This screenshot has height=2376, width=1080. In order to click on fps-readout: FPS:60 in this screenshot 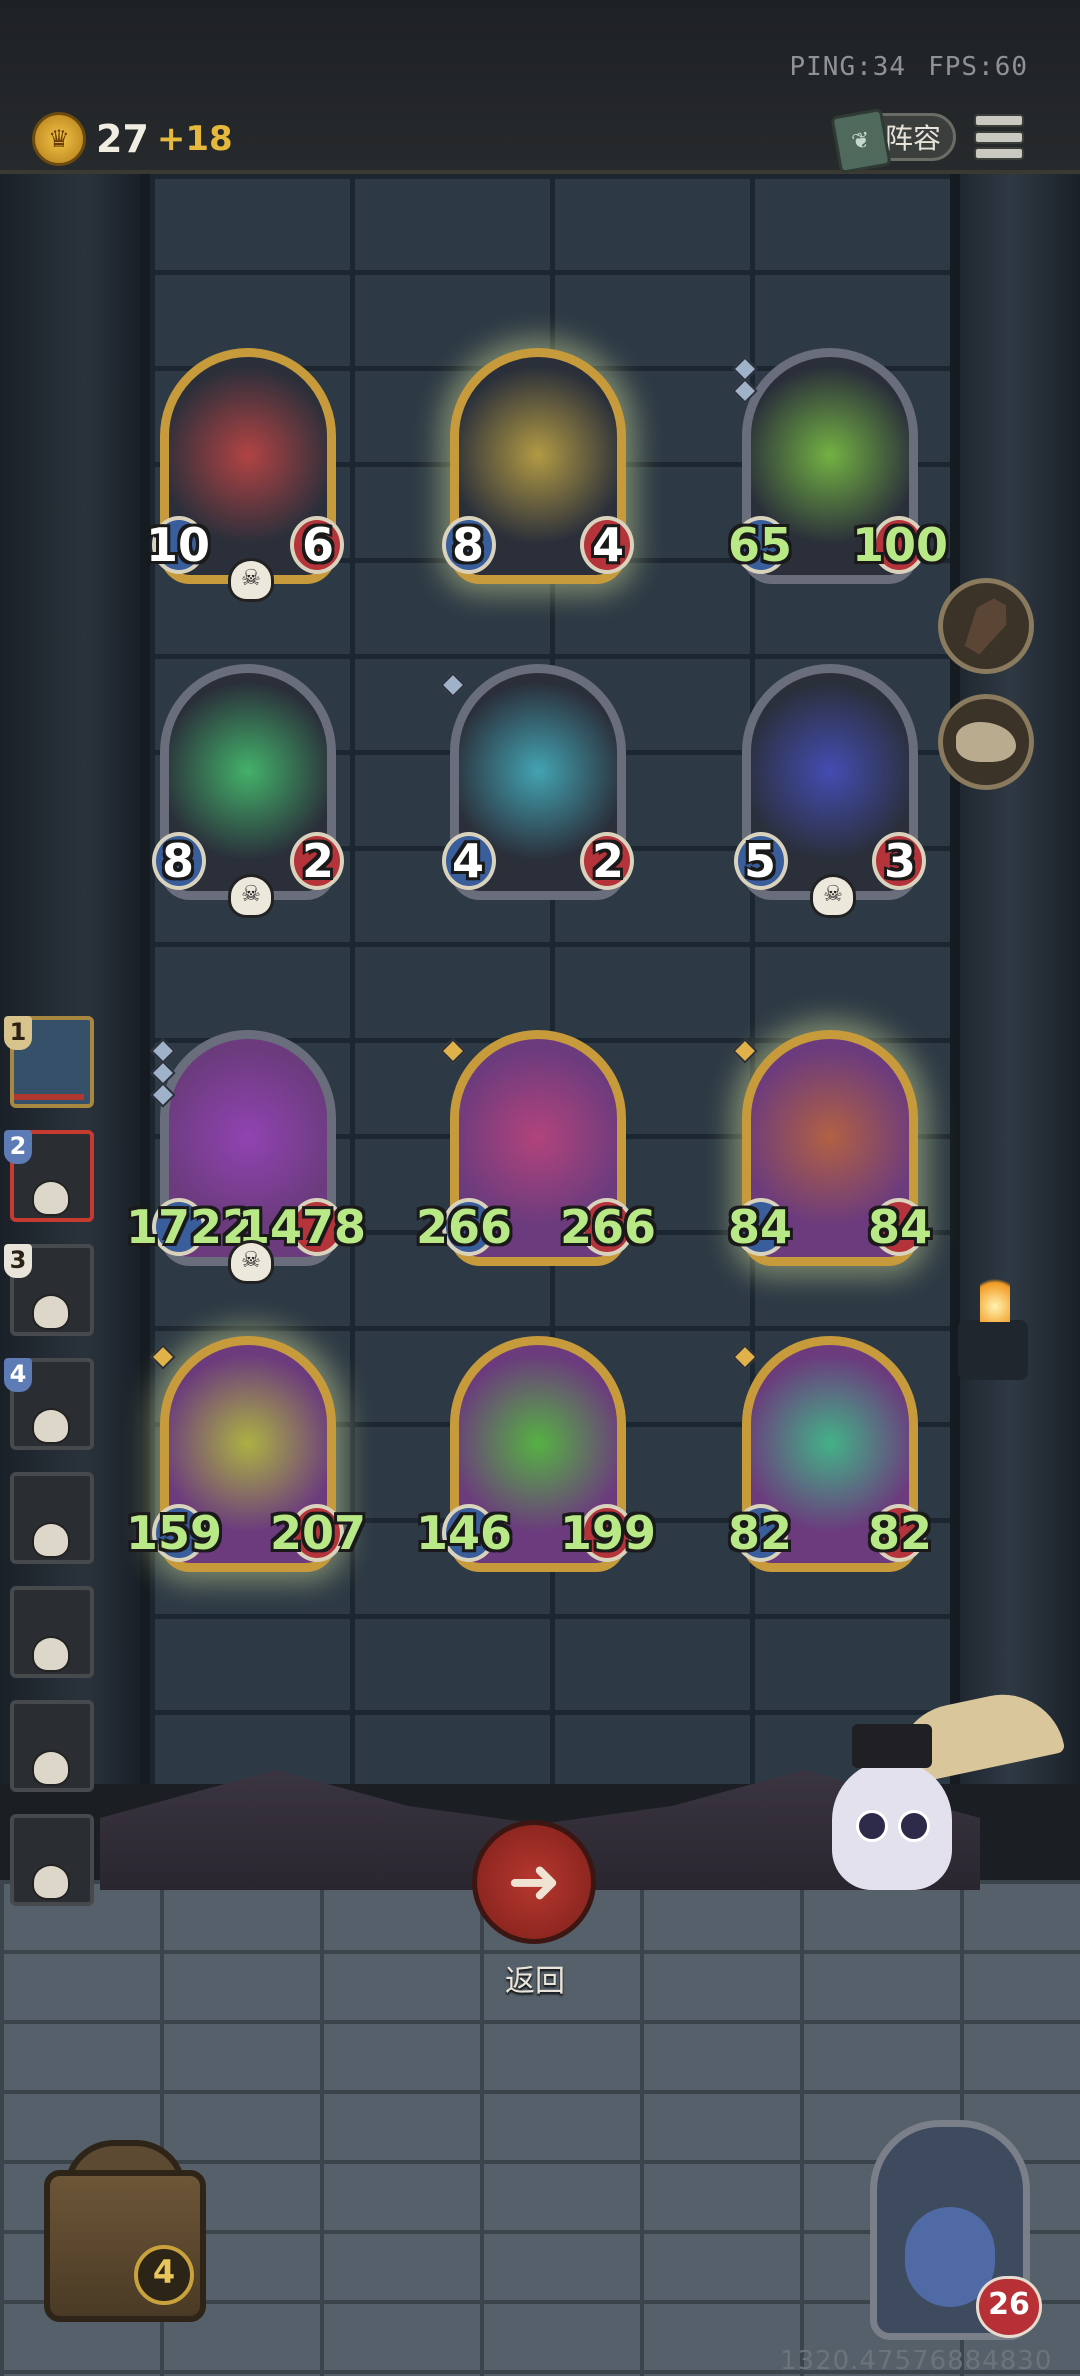, I will do `click(978, 67)`.